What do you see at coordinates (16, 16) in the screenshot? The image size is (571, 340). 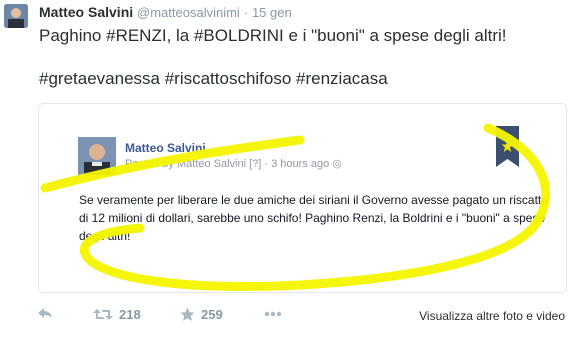 I see `author-avatar` at bounding box center [16, 16].